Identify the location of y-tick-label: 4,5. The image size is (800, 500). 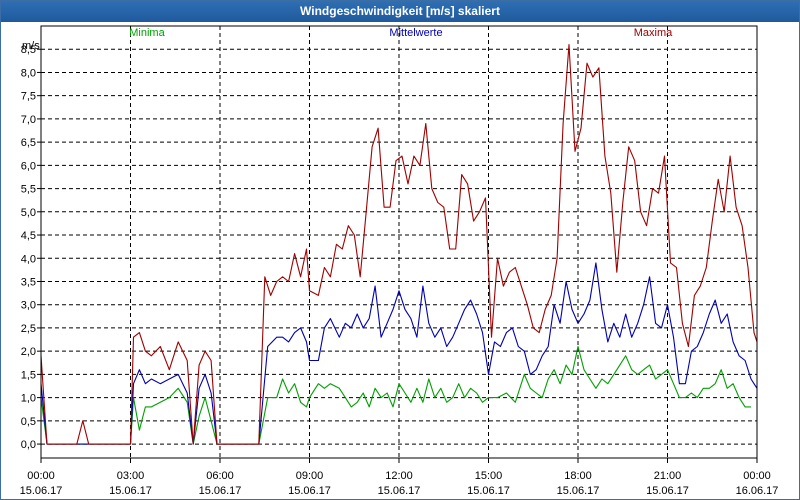
(28, 236).